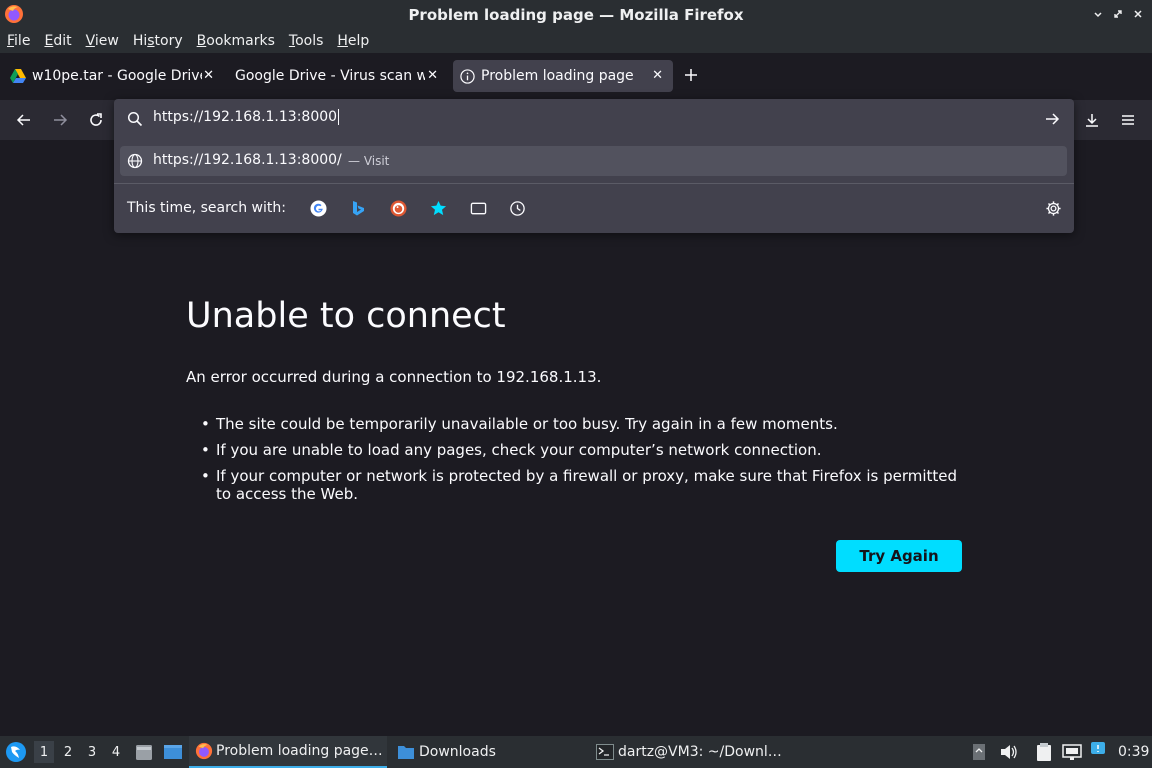 The height and width of the screenshot is (768, 1152). What do you see at coordinates (691, 75) in the screenshot?
I see `new-tab-plus-icon` at bounding box center [691, 75].